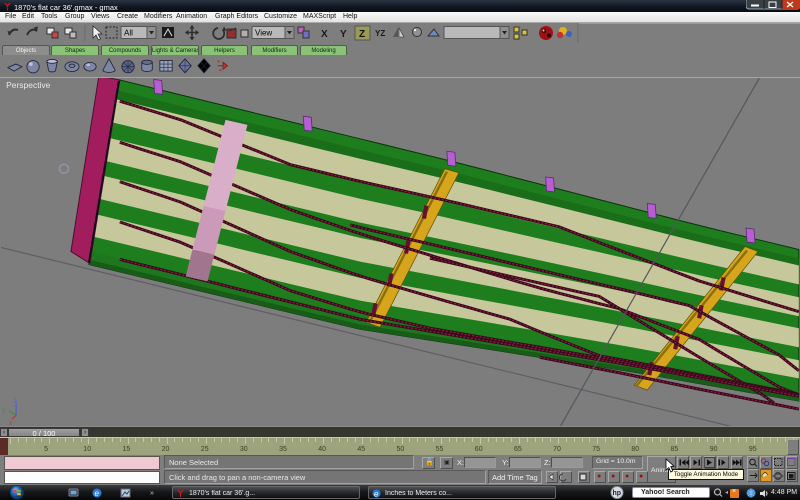 This screenshot has width=800, height=500. I want to click on svg-text: Perspective, so click(28, 85).